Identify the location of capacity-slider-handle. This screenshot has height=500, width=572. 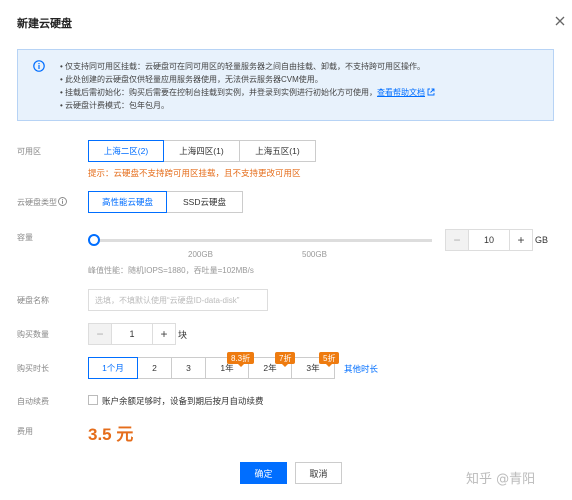
(94, 240).